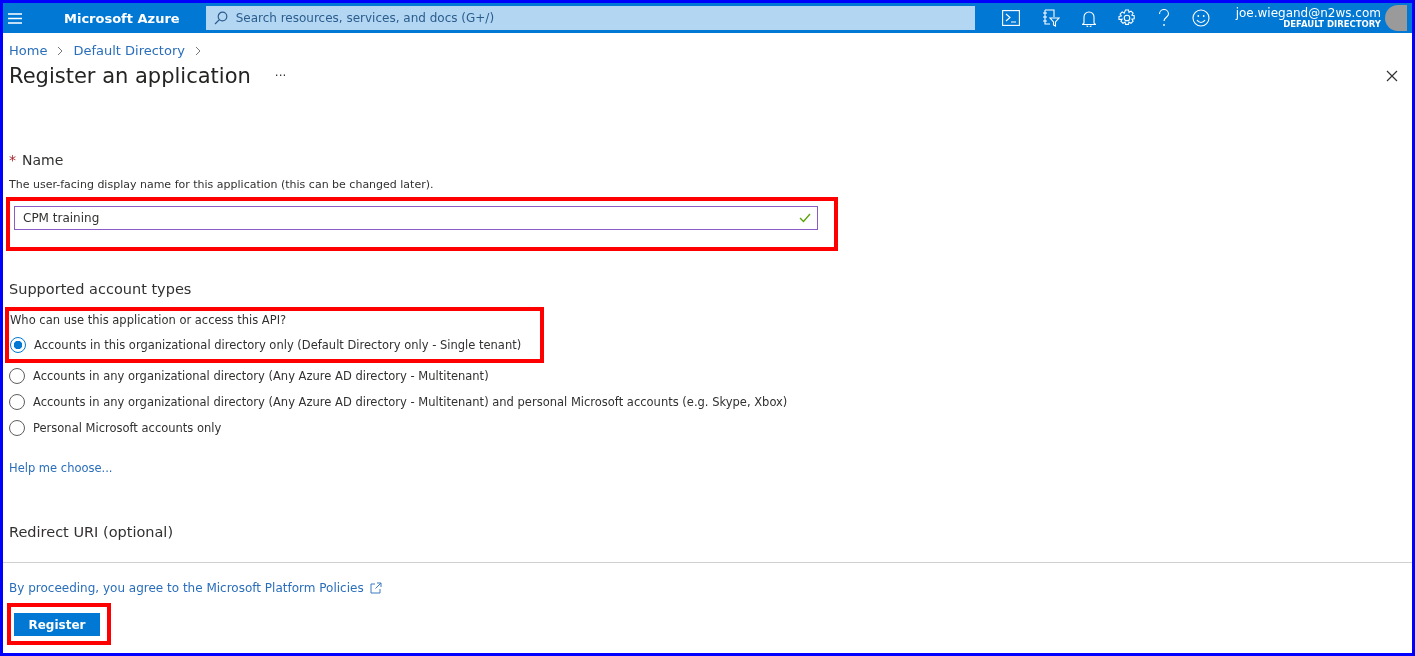  I want to click on search-icon, so click(220, 18).